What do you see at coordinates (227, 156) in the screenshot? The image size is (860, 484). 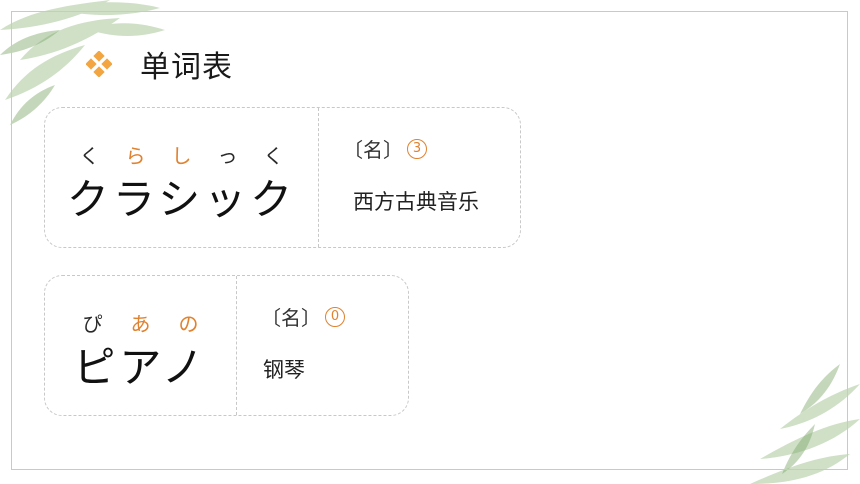 I see `furigana-char: っ` at bounding box center [227, 156].